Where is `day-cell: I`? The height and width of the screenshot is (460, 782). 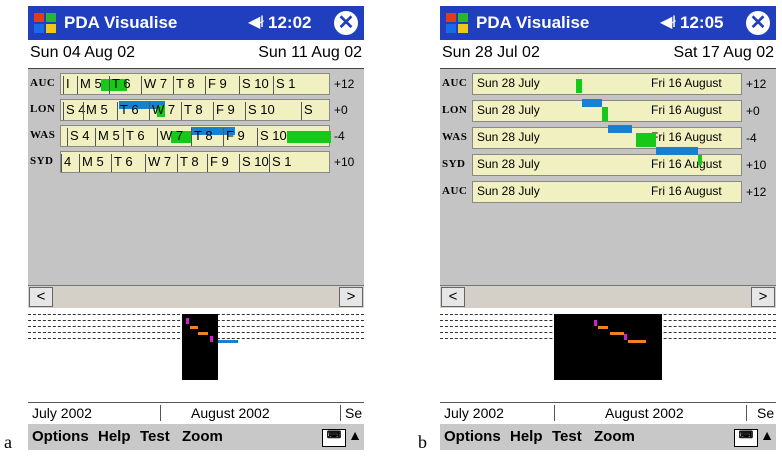
day-cell: I is located at coordinates (66, 85).